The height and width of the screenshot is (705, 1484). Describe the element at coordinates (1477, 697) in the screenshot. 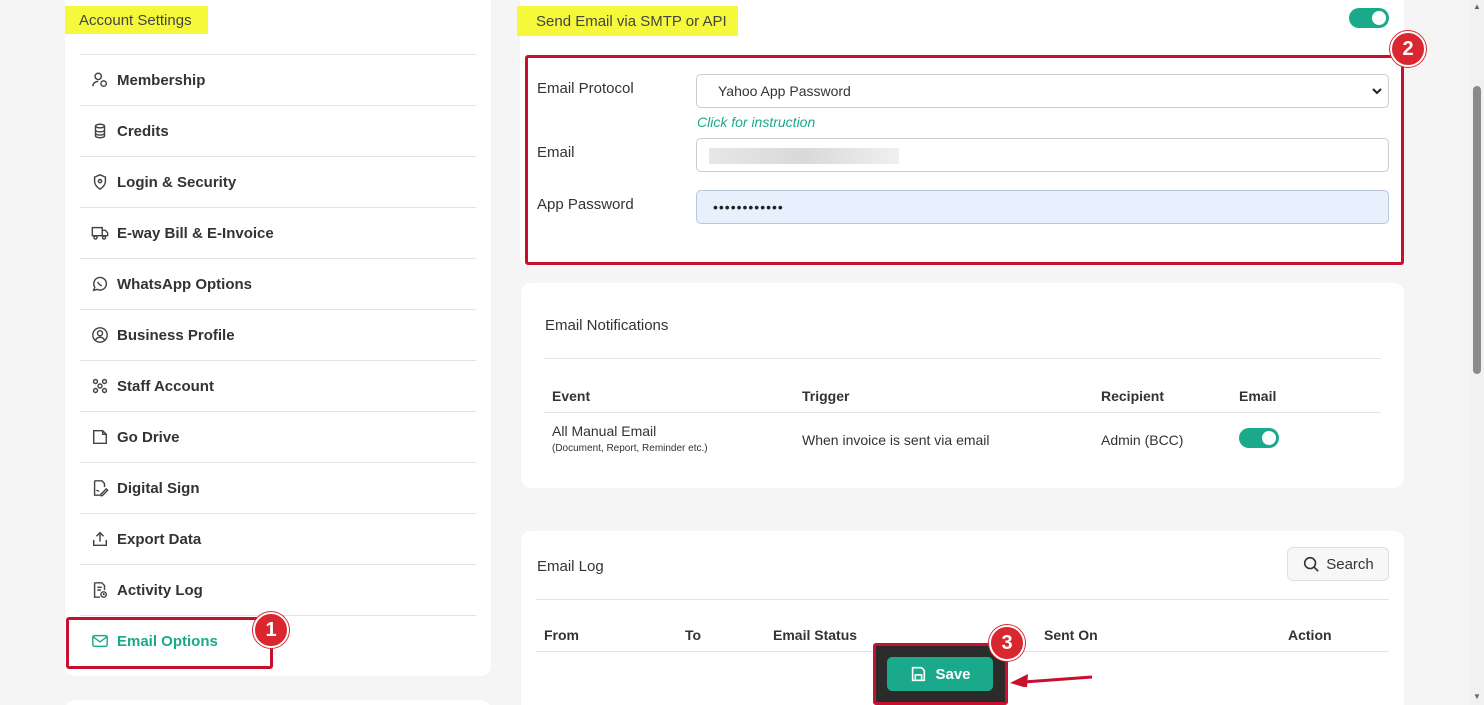

I see `scroll-down-icon: ▼` at that location.